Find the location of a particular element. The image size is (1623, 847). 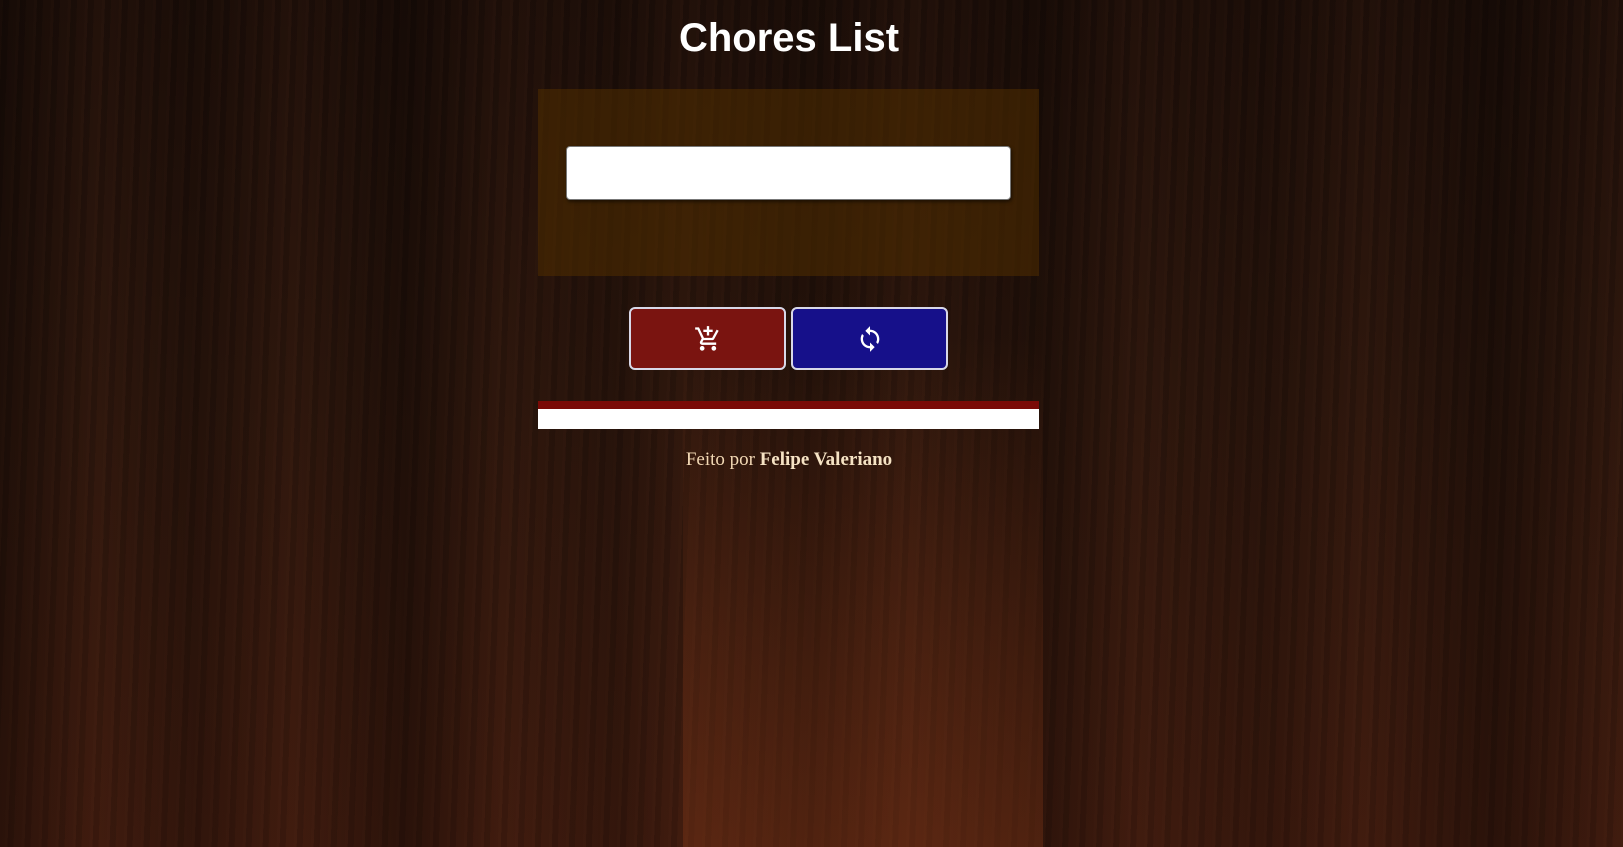

add-chore-button is located at coordinates (707, 338).